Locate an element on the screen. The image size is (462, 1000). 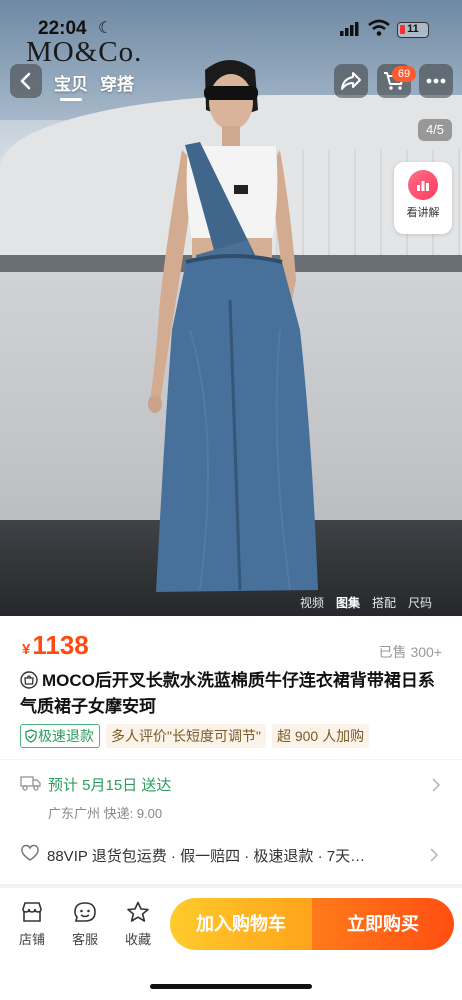
customer-service-button: 客服 is located at coordinates (85, 924).